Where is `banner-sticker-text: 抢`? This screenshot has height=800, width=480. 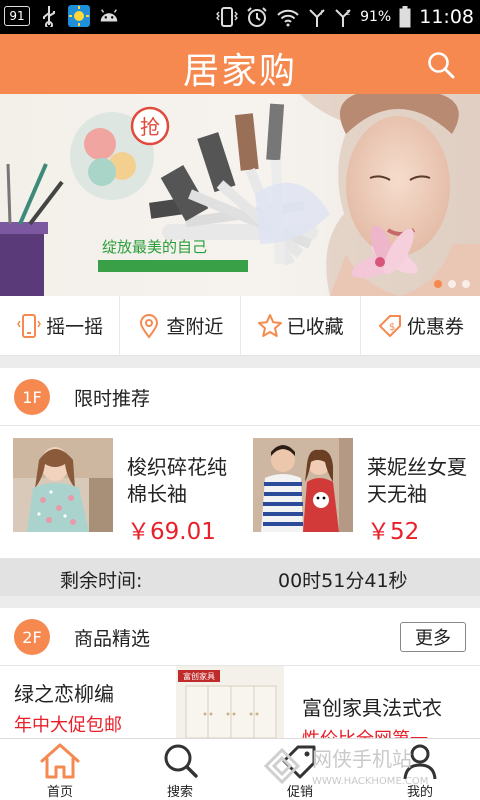 banner-sticker-text: 抢 is located at coordinates (150, 127).